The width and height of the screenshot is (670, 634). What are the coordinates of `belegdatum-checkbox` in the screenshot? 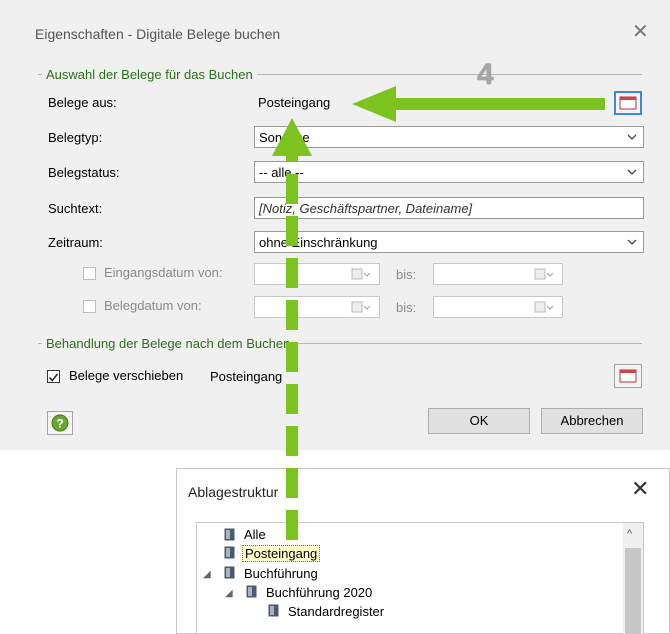 It's located at (89, 306).